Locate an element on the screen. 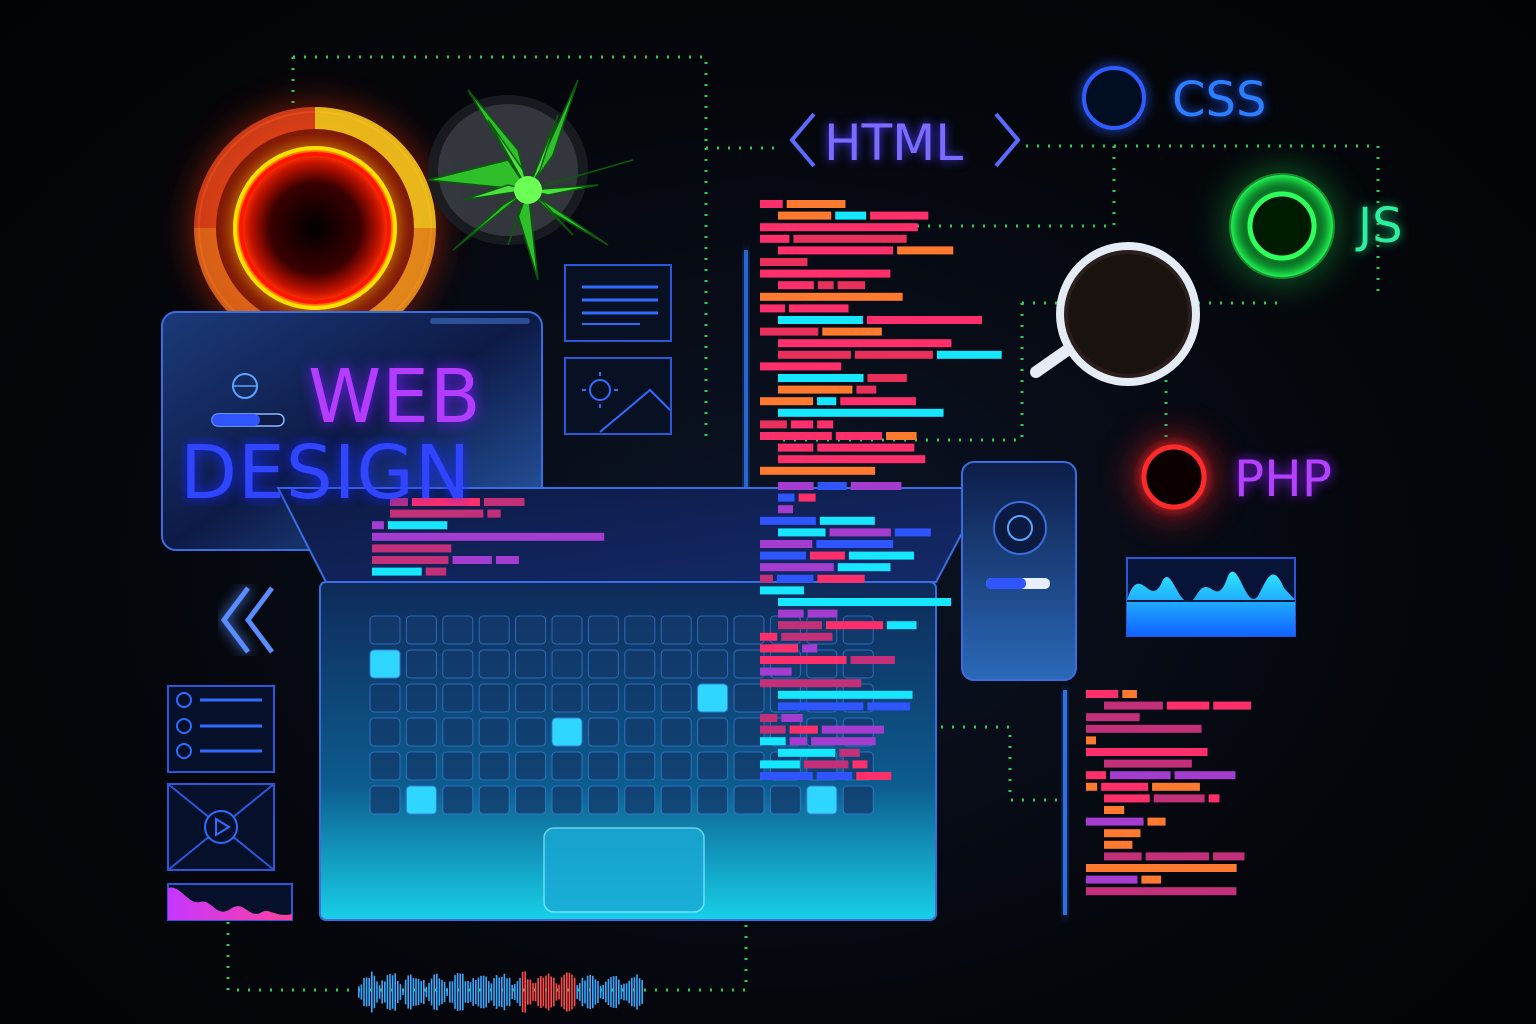  double-chevron-left-icon is located at coordinates (248, 620).